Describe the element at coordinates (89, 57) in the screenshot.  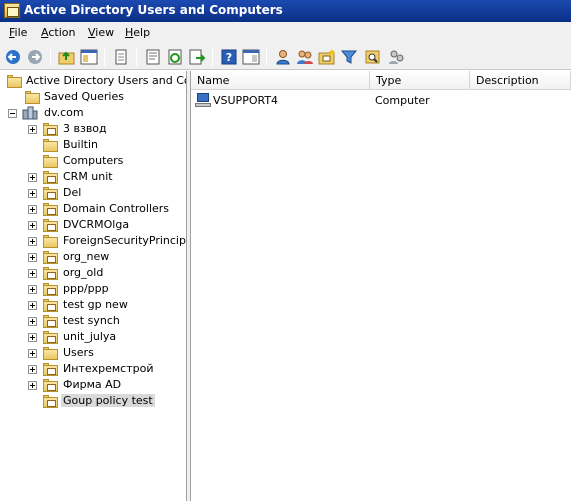
I see `show-hide-tree-icon` at that location.